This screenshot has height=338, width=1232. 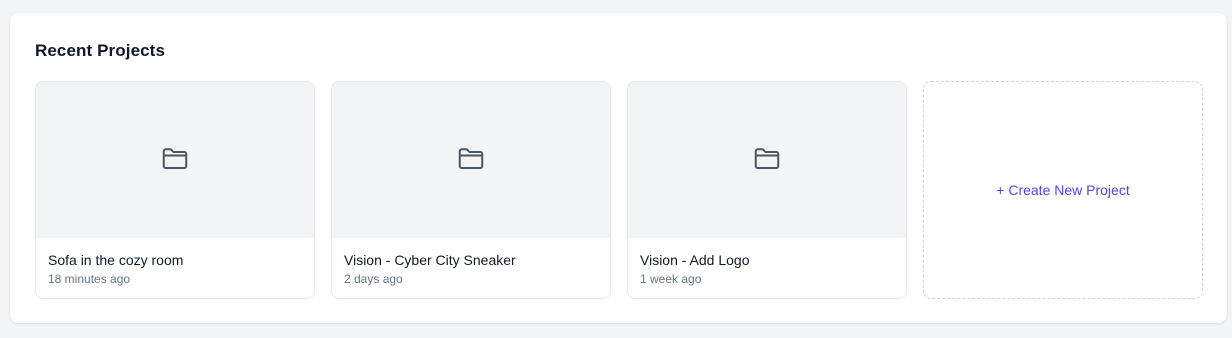 What do you see at coordinates (695, 260) in the screenshot?
I see `project-name: Vision - Add Logo` at bounding box center [695, 260].